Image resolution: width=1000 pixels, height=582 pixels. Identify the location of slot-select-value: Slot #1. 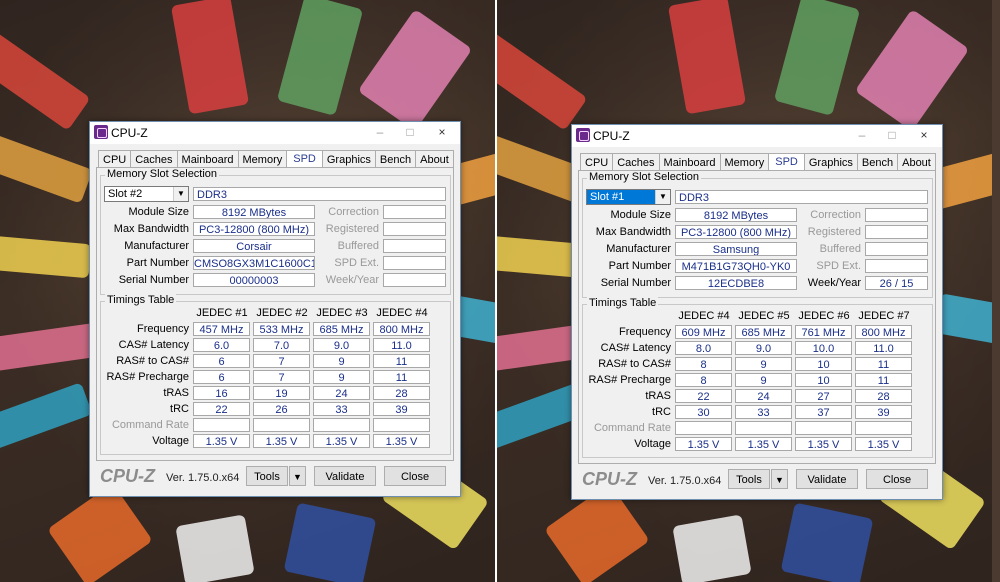
(607, 197).